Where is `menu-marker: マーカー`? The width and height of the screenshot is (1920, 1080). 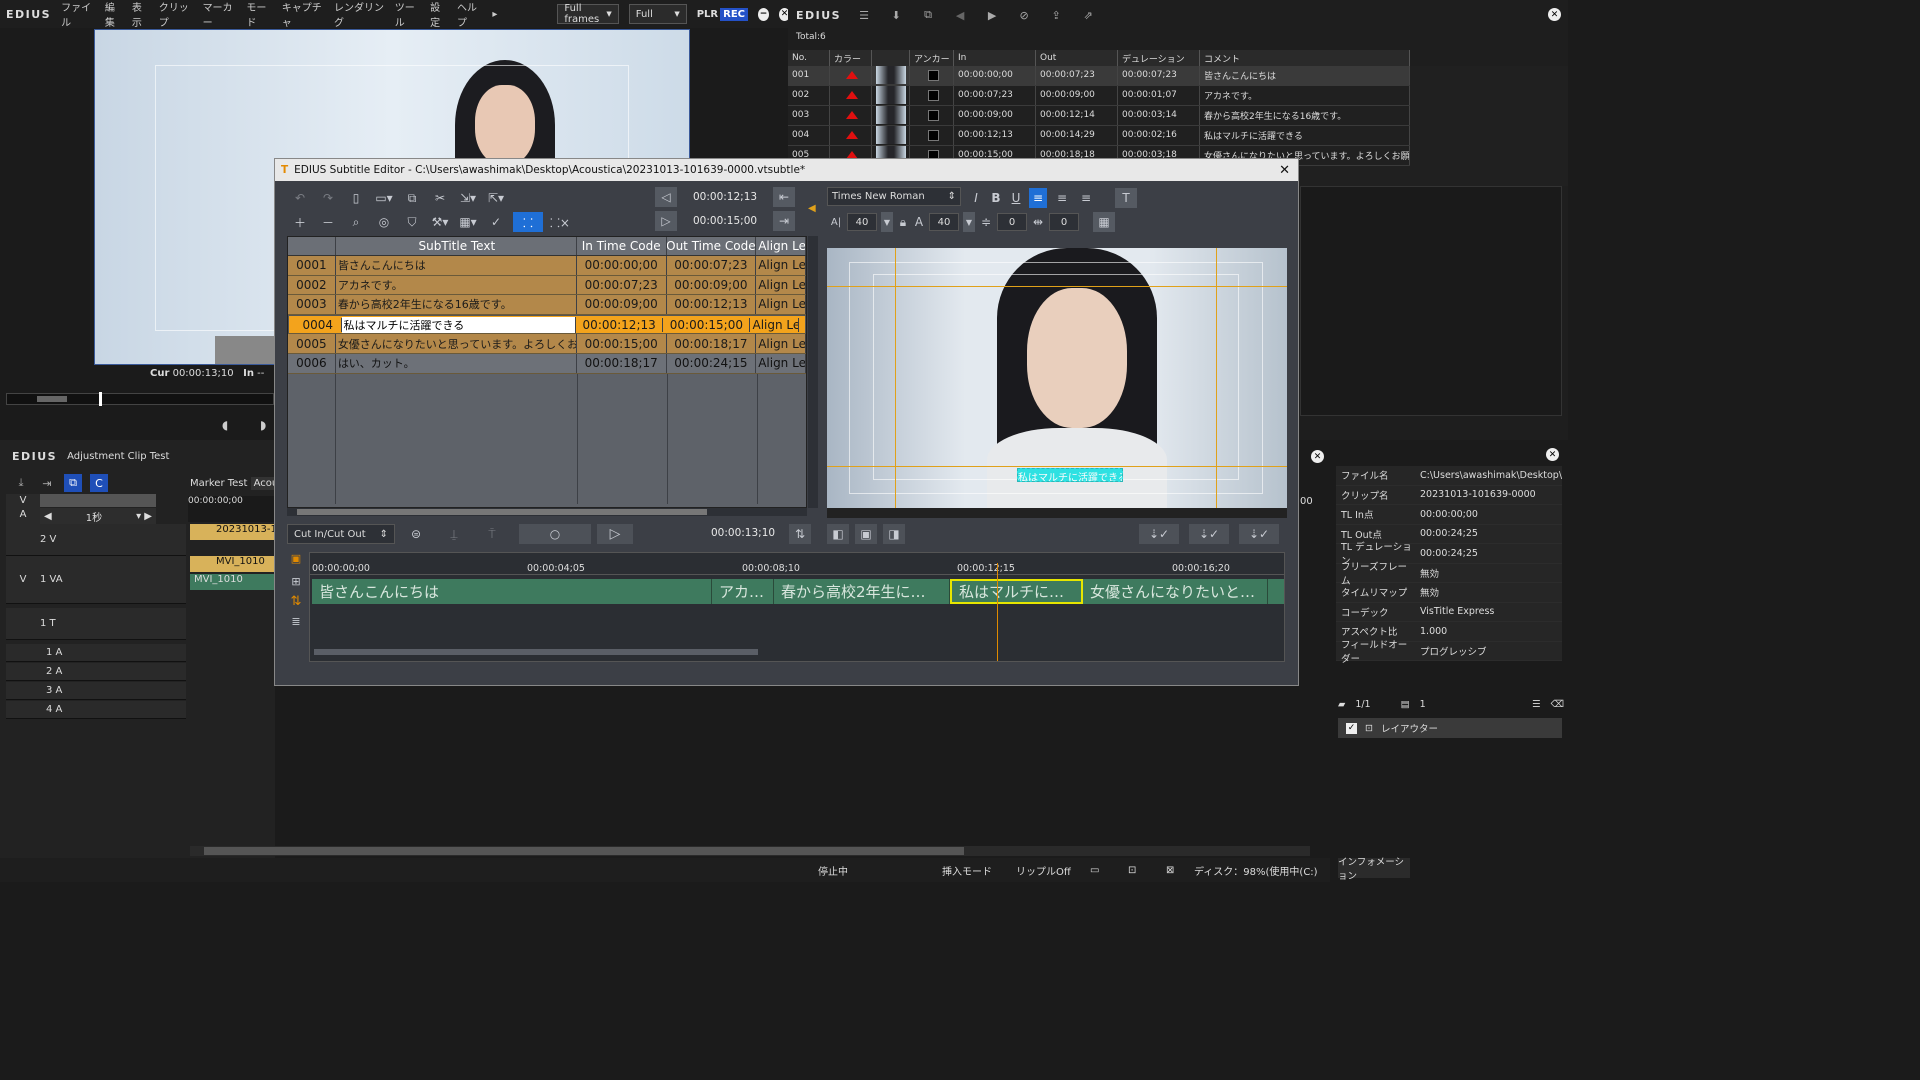 menu-marker: マーカー is located at coordinates (220, 14).